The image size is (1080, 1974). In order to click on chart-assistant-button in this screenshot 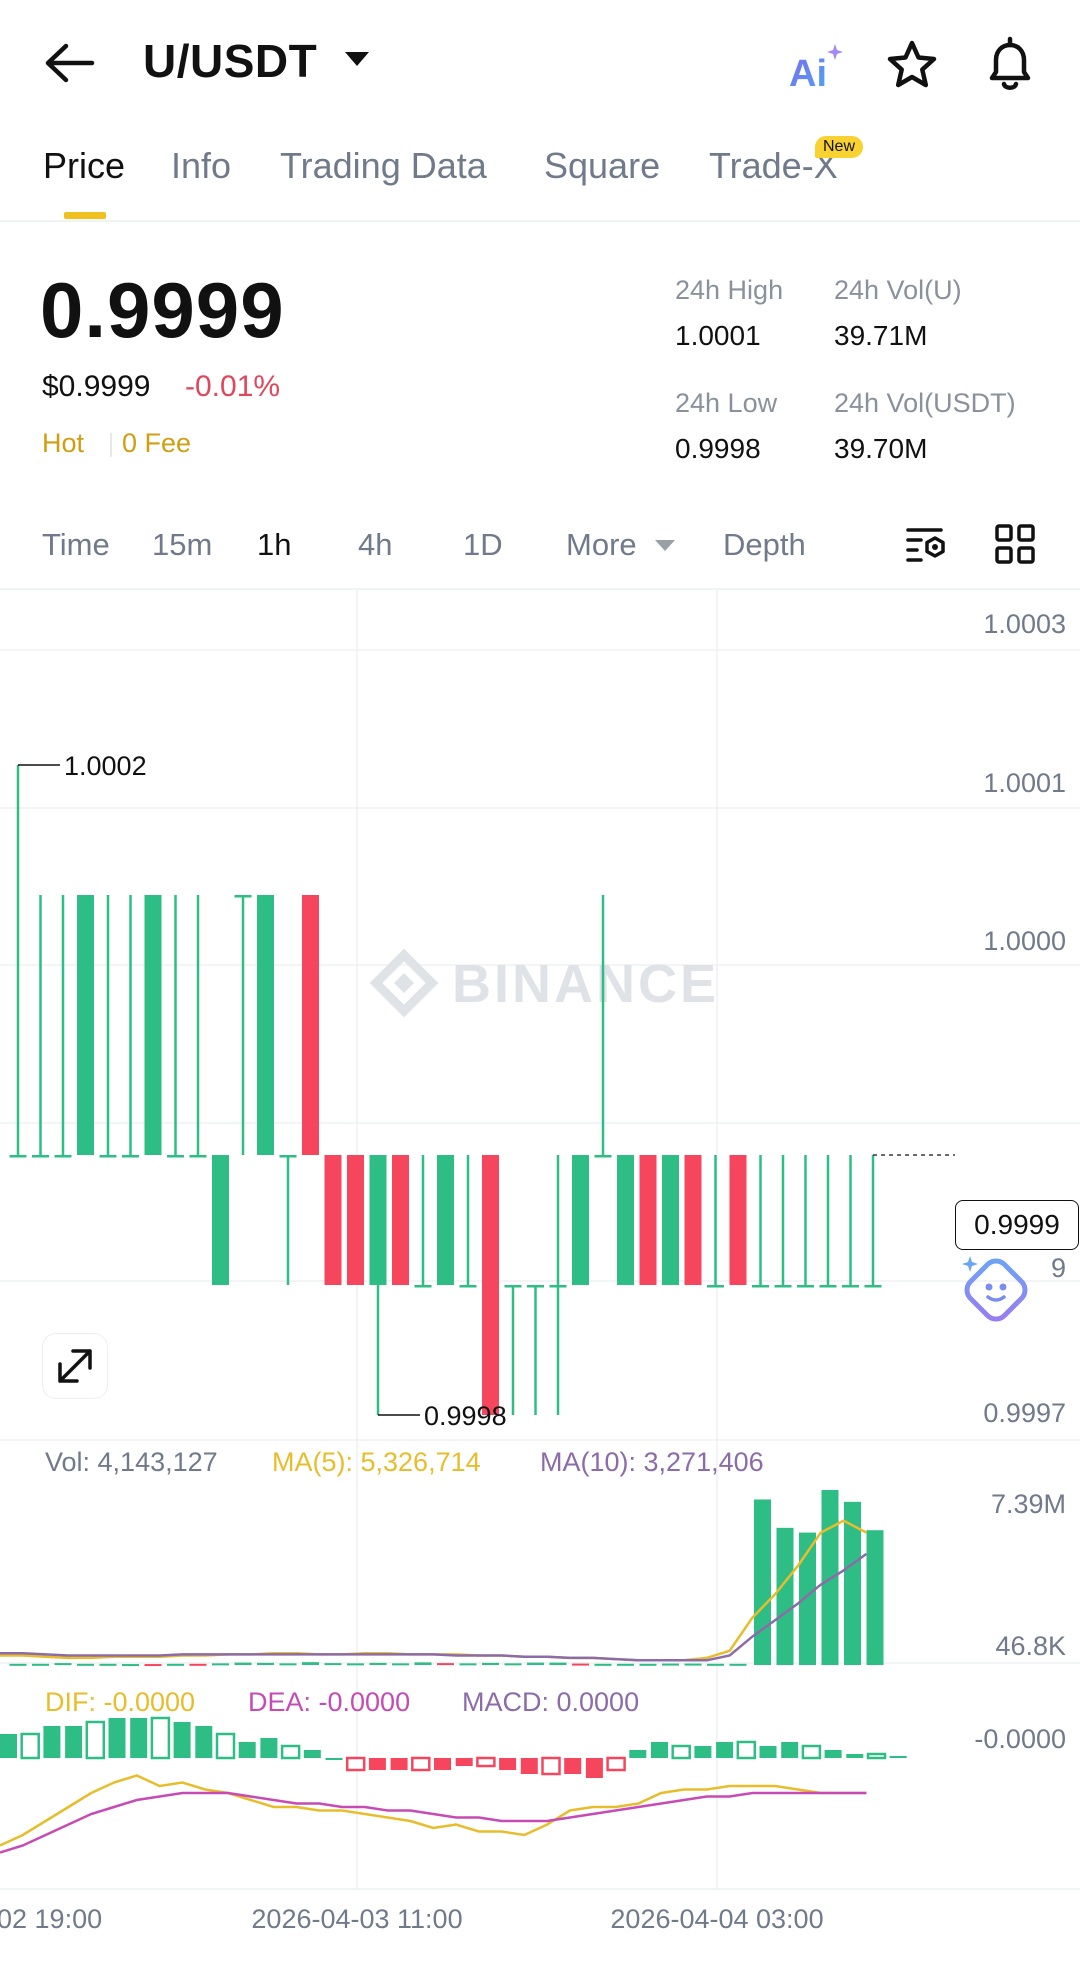, I will do `click(996, 1290)`.